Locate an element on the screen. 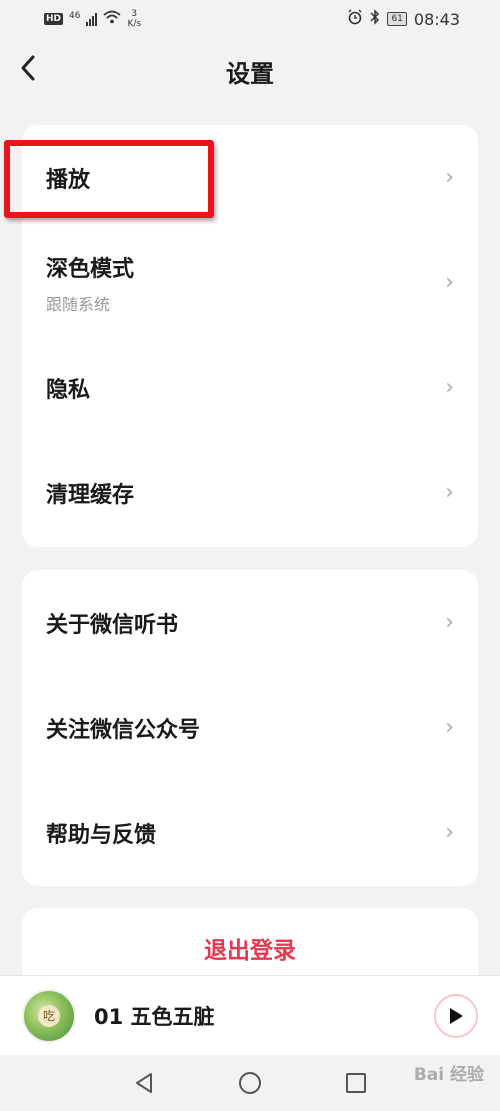 This screenshot has height=1111, width=500. status-bar: HD 46 3 K/s 61 08:43 is located at coordinates (250, 19).